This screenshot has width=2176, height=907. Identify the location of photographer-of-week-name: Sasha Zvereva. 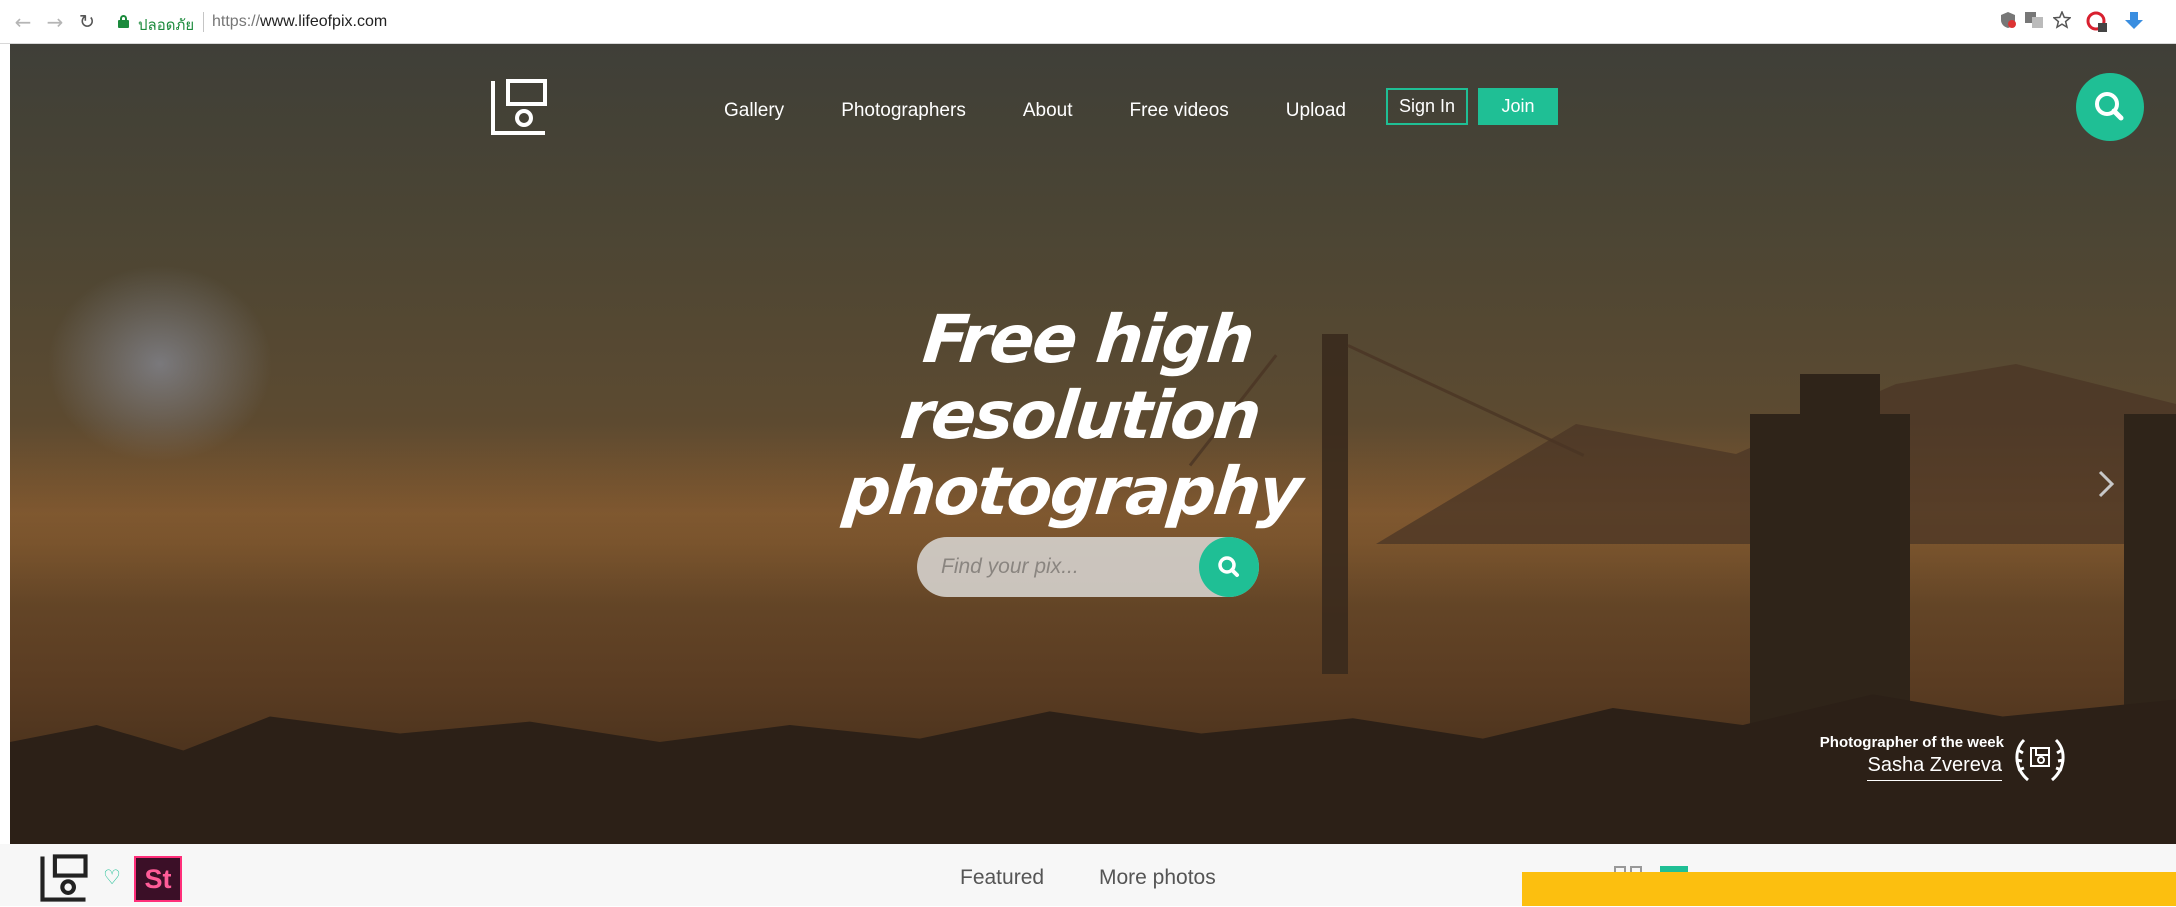
(1878, 767).